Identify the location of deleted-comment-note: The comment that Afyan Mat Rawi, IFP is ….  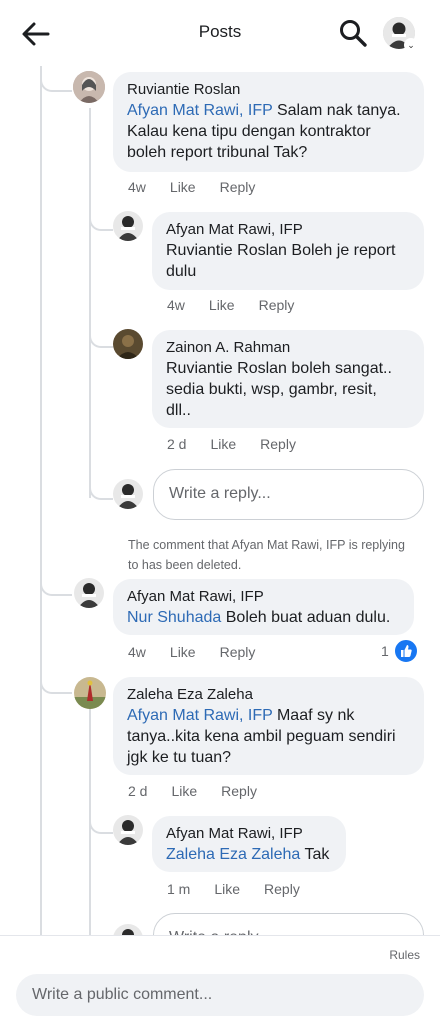
(266, 555).